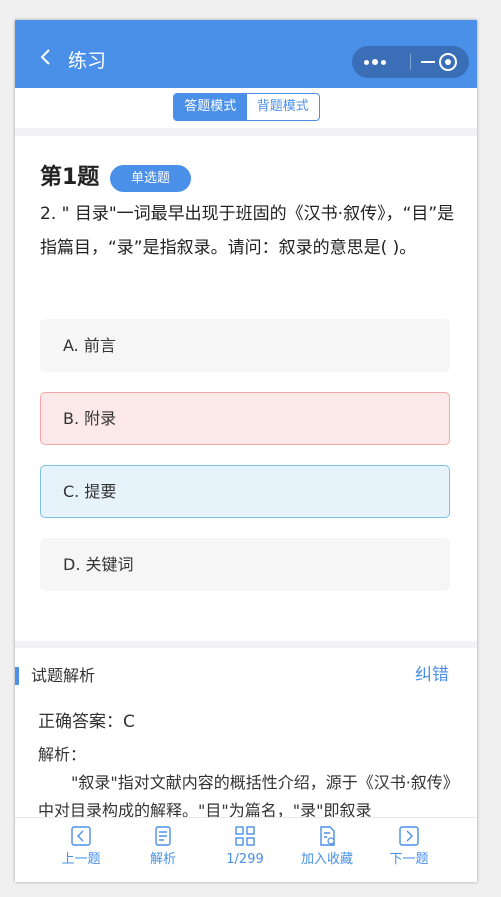 The width and height of the screenshot is (501, 897). I want to click on prev-icon, so click(81, 836).